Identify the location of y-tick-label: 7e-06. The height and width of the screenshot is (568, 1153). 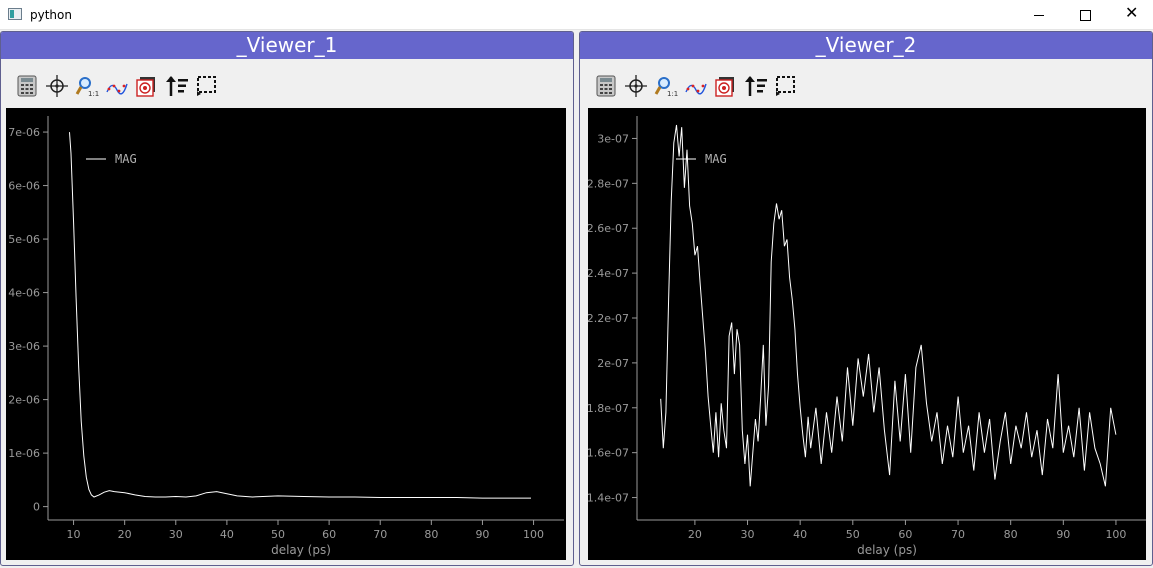
(24, 132).